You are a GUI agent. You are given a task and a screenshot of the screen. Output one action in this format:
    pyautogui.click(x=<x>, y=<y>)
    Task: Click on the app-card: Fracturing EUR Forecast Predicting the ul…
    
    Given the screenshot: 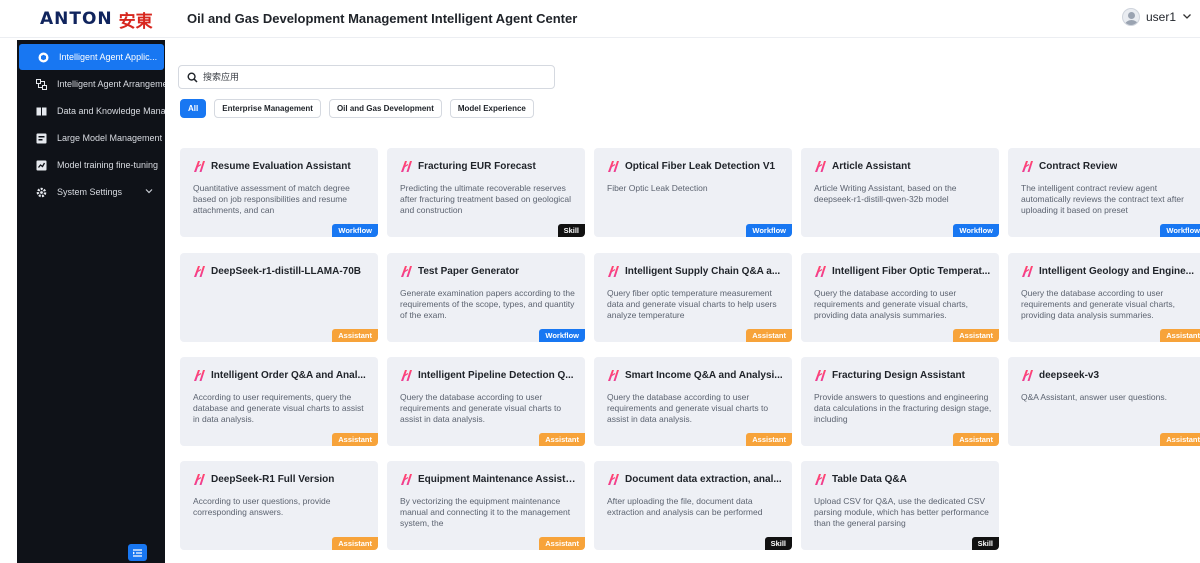 What is the action you would take?
    pyautogui.click(x=486, y=192)
    